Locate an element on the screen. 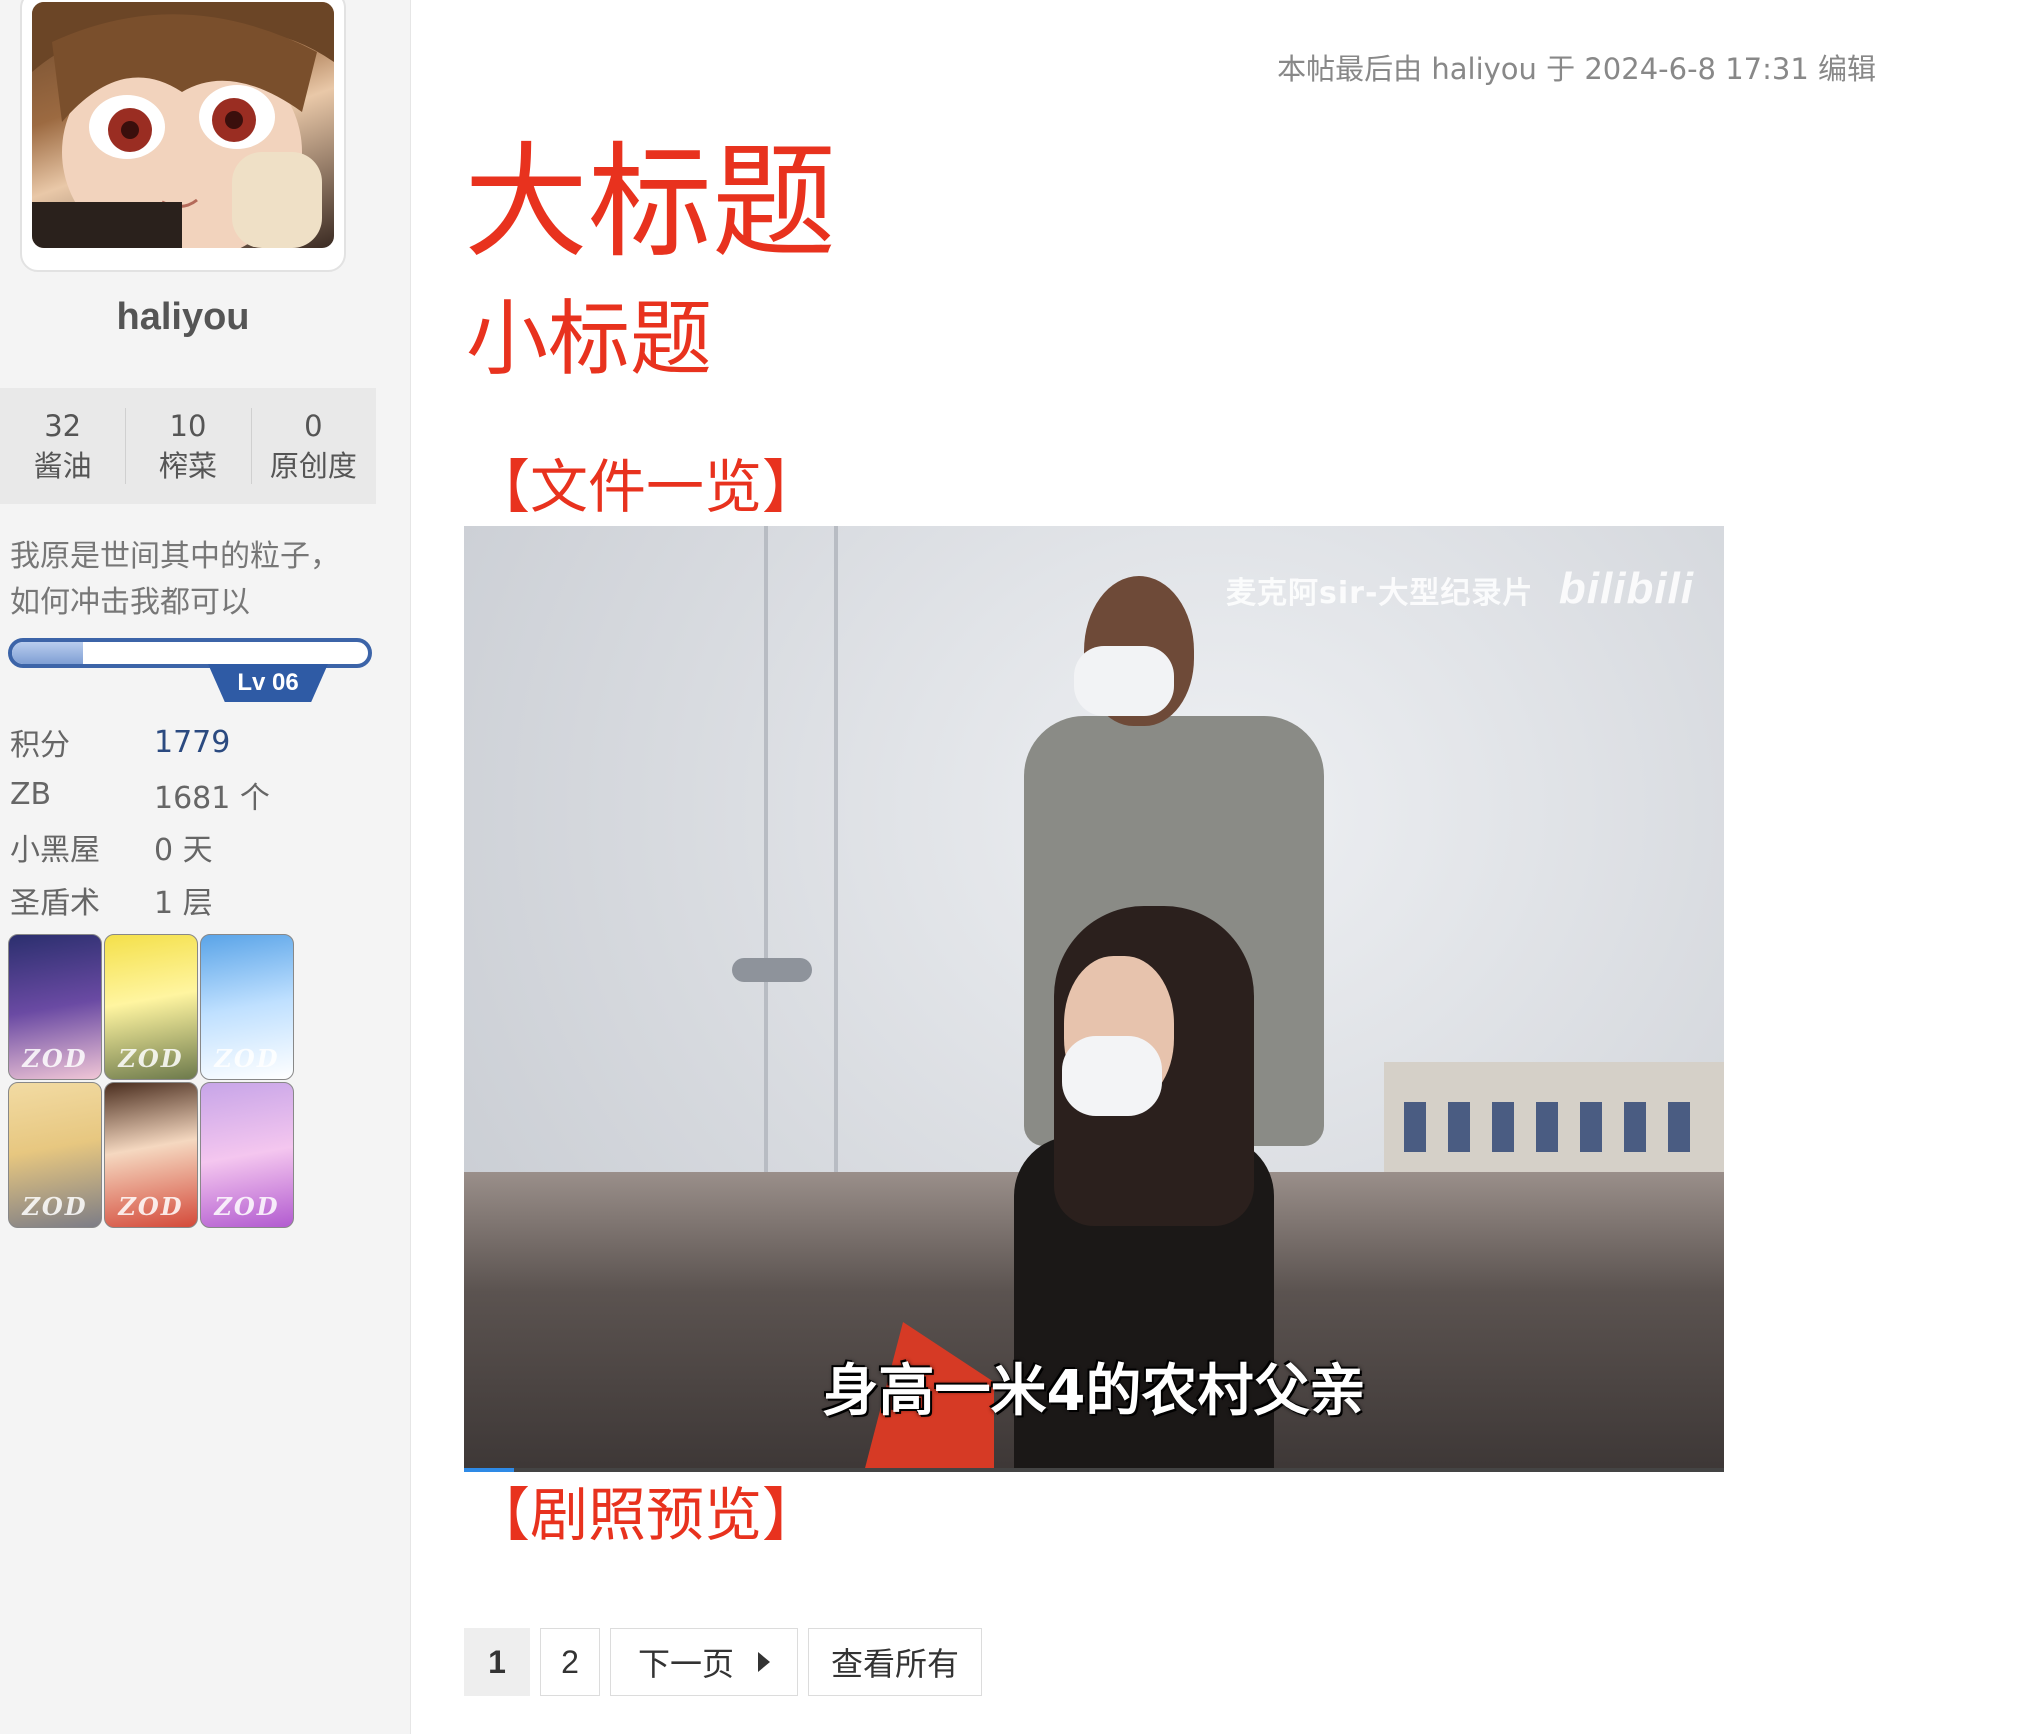 The height and width of the screenshot is (1734, 2036). next-page-label: 下一页 is located at coordinates (685, 1664).